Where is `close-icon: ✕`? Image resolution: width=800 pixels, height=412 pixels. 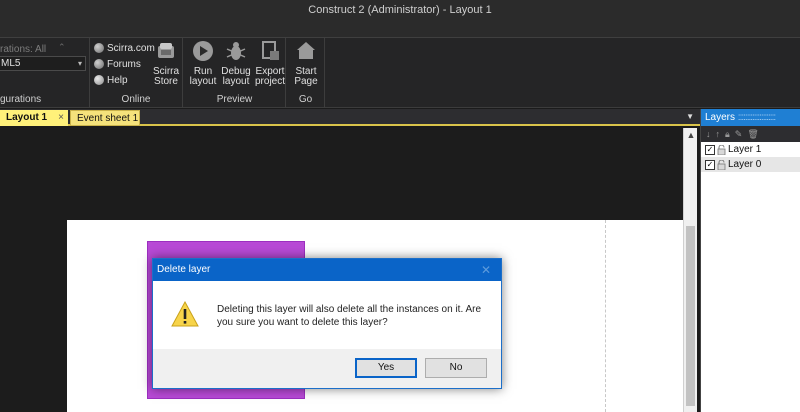 close-icon: ✕ is located at coordinates (486, 270).